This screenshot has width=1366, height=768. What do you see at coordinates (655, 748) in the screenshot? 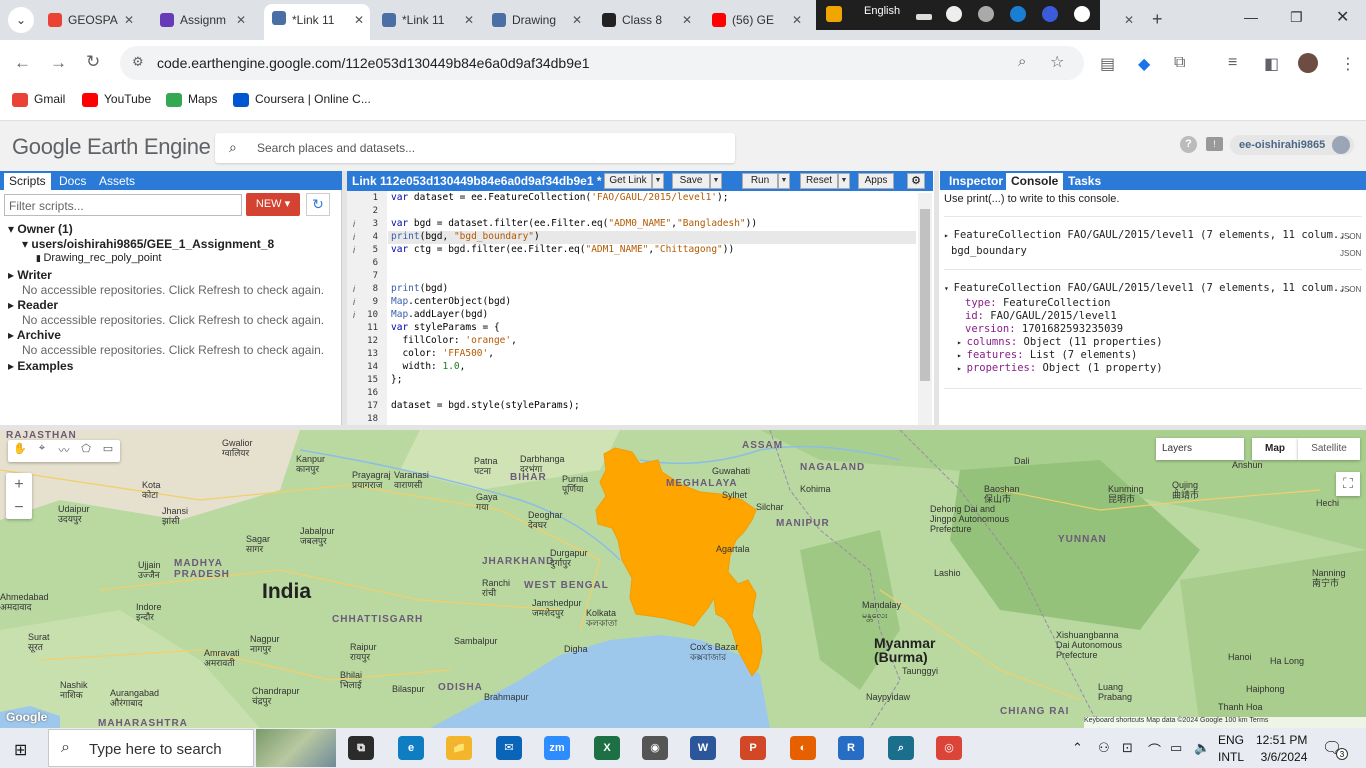
I see `camera-icon: ◉` at bounding box center [655, 748].